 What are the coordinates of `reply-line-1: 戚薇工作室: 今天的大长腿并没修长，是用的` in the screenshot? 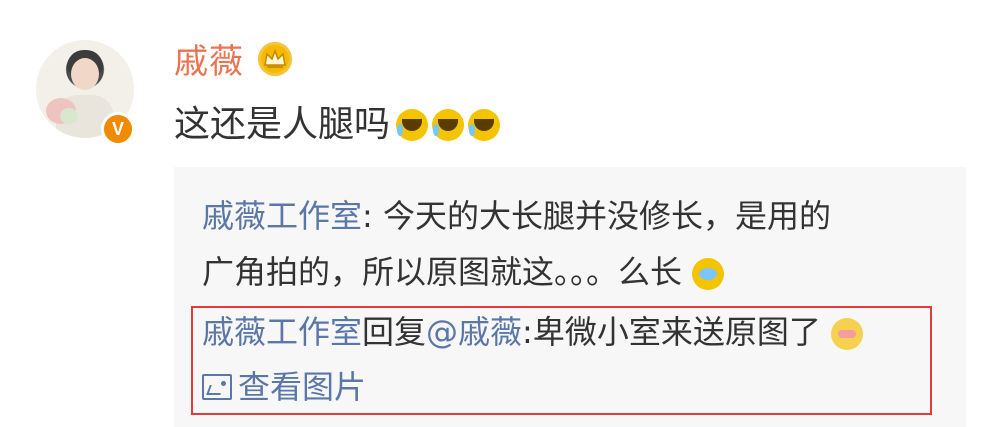 It's located at (516, 216).